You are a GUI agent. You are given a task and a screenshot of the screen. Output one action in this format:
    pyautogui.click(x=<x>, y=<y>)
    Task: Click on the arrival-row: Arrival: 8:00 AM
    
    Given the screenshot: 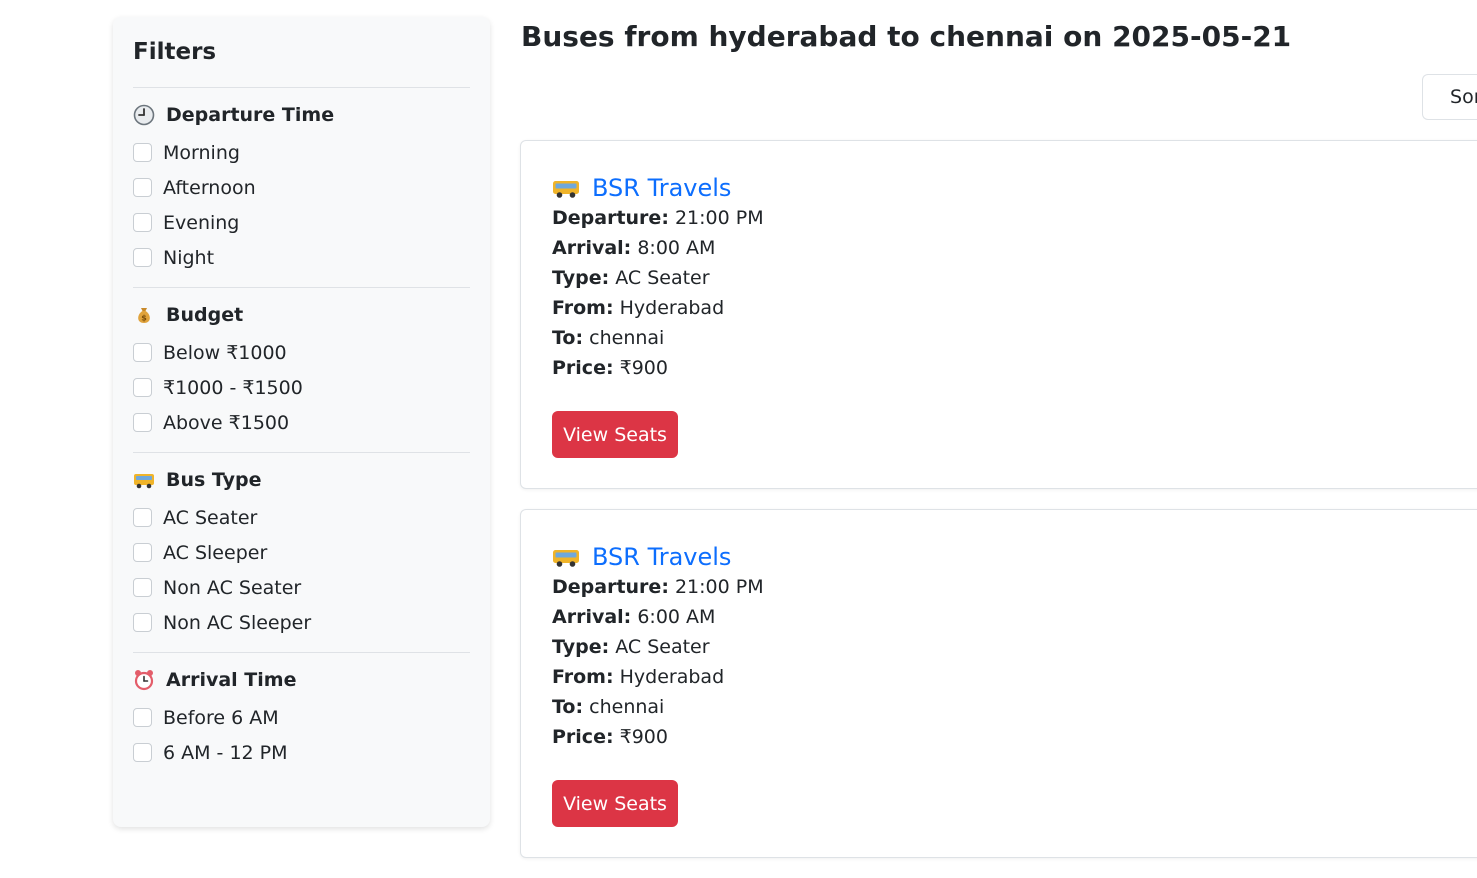 What is the action you would take?
    pyautogui.click(x=634, y=248)
    